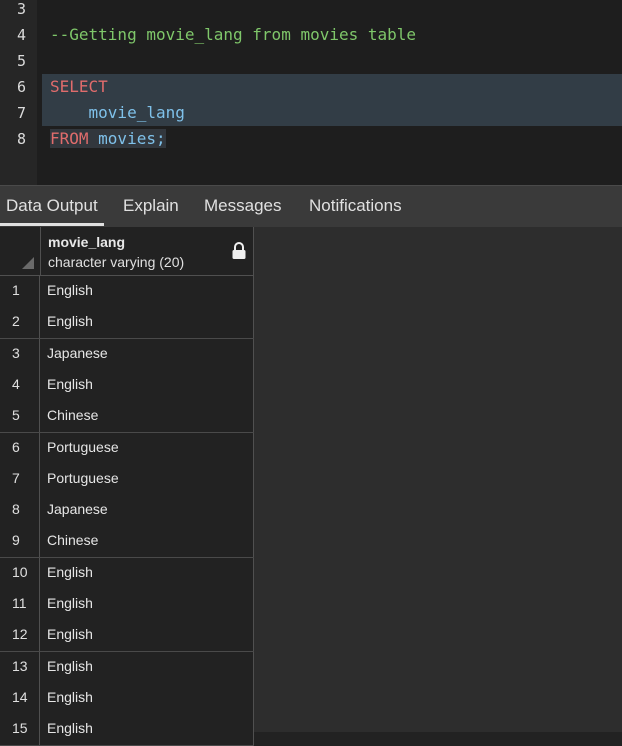 This screenshot has height=746, width=622. Describe the element at coordinates (21, 87) in the screenshot. I see `line-number: 6` at that location.